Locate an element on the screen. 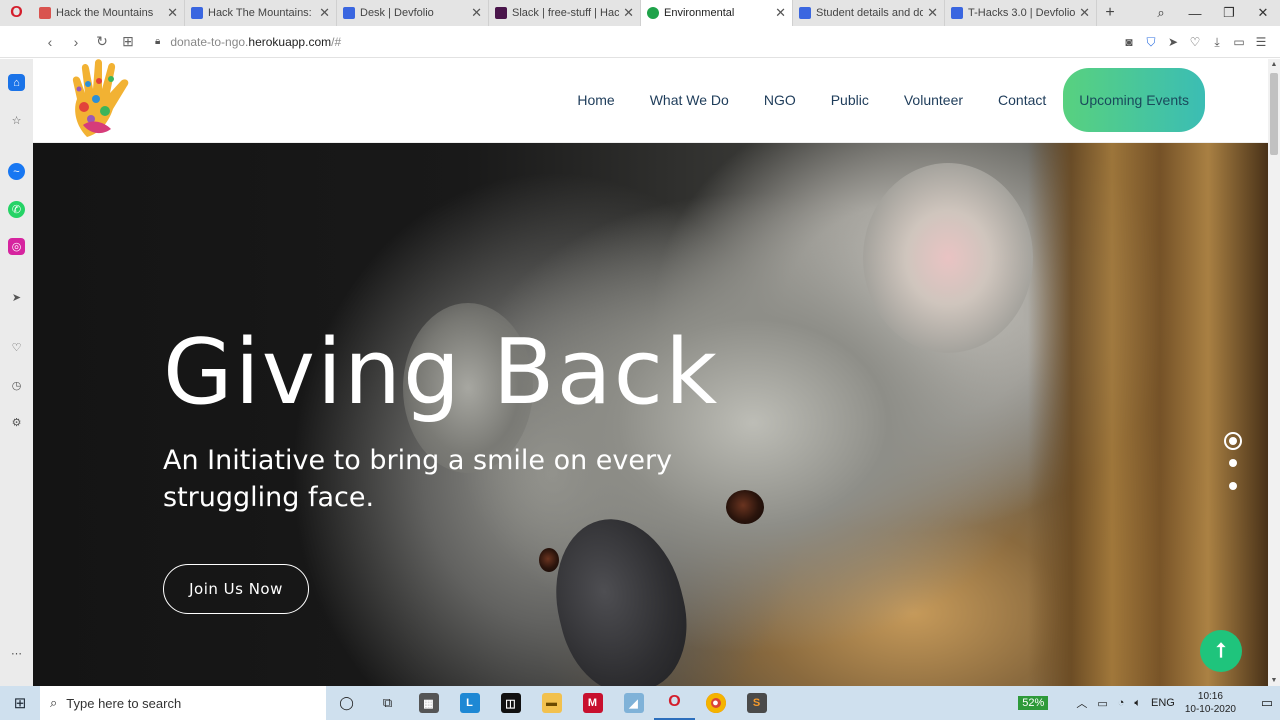 This screenshot has width=1280, height=720. close-window-icon: ✕ is located at coordinates (1263, 13).